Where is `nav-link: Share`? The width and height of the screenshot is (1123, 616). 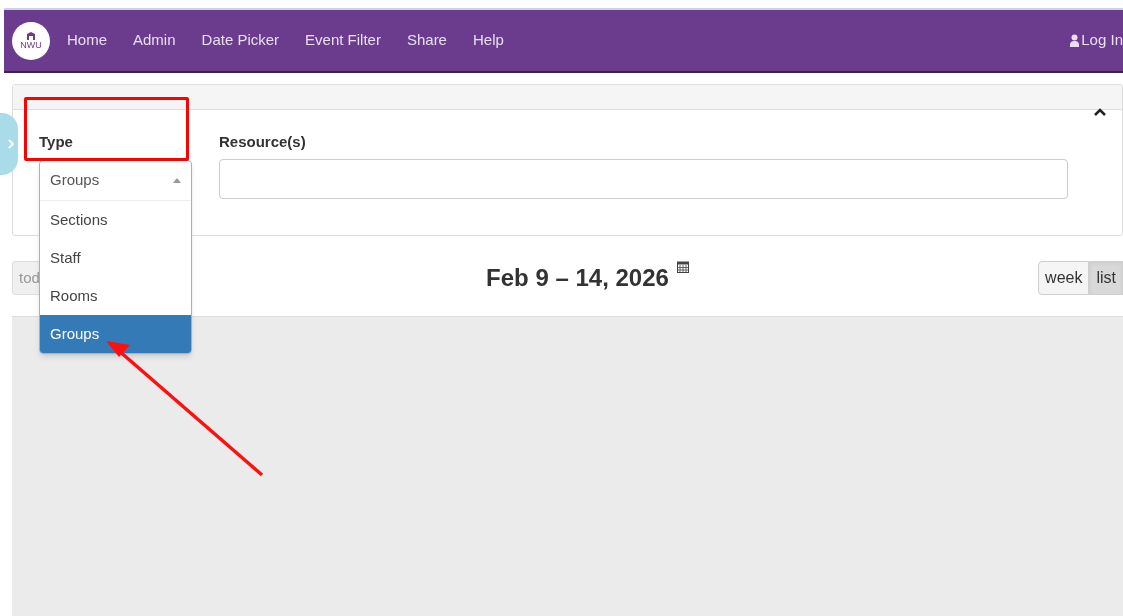
nav-link: Share is located at coordinates (426, 40).